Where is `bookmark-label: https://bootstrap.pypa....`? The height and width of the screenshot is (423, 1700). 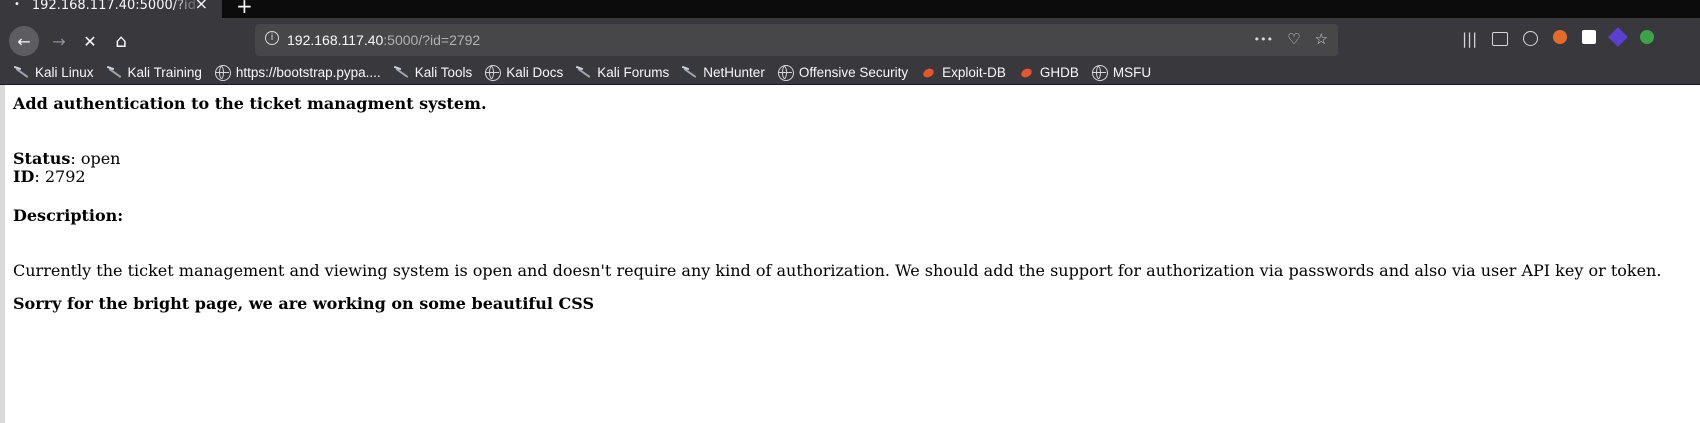
bookmark-label: https://bootstrap.pypa.... is located at coordinates (308, 72).